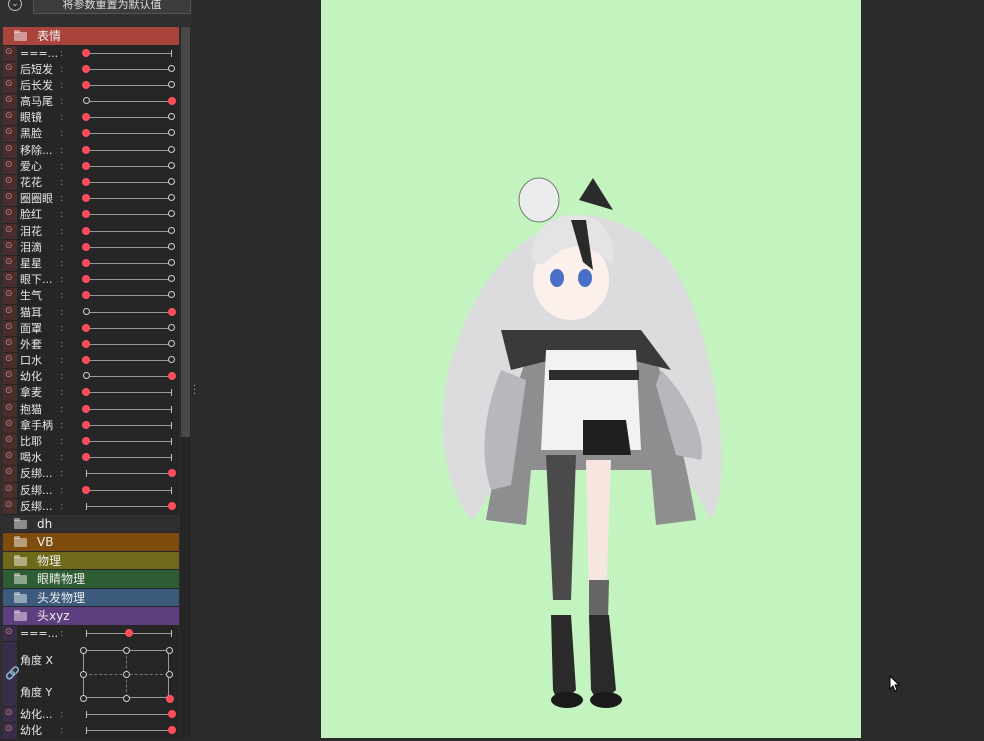 The width and height of the screenshot is (984, 741). What do you see at coordinates (91, 598) in the screenshot?
I see `group-hair-physics: 头发物理` at bounding box center [91, 598].